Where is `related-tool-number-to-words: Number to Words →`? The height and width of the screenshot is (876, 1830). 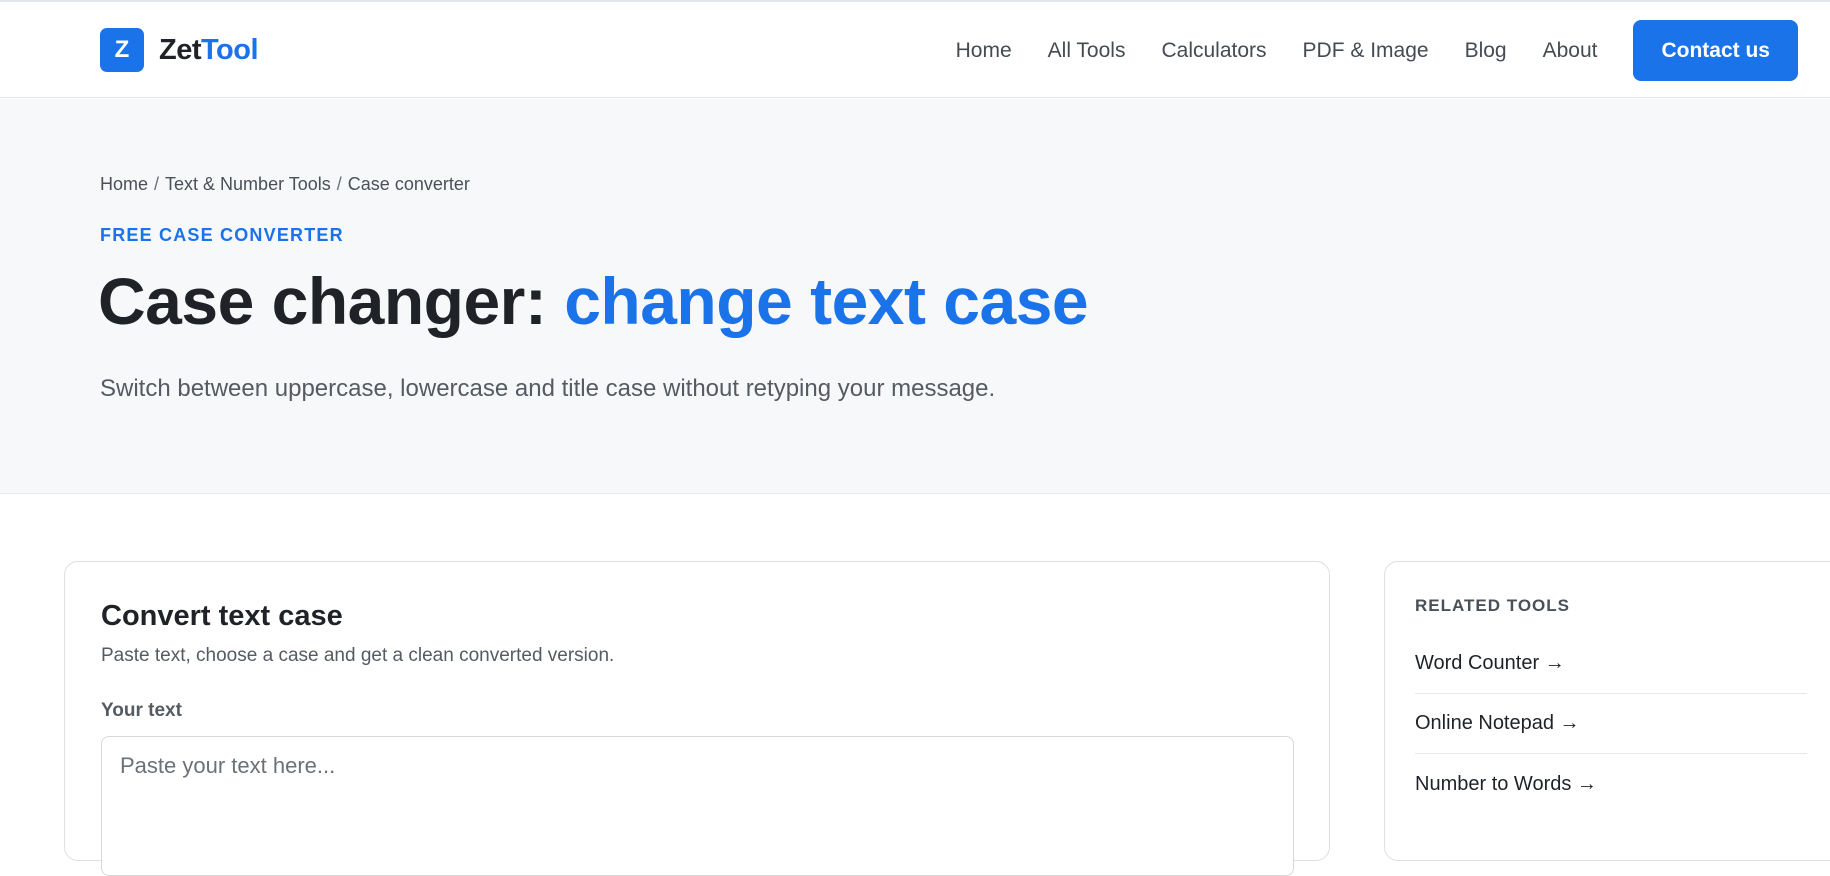
related-tool-number-to-words: Number to Words → is located at coordinates (1611, 784).